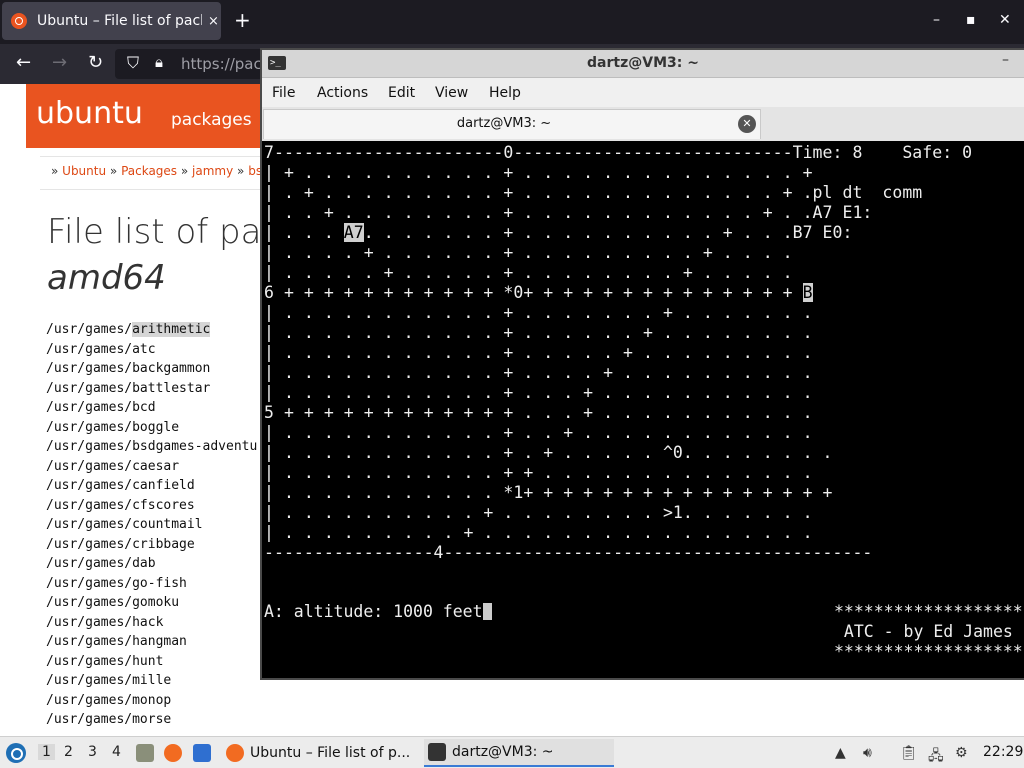 This screenshot has width=1024, height=768. What do you see at coordinates (512, 22) in the screenshot?
I see `firefox-tabbar: Ubuntu – File list of package × + – ▪ ✕` at bounding box center [512, 22].